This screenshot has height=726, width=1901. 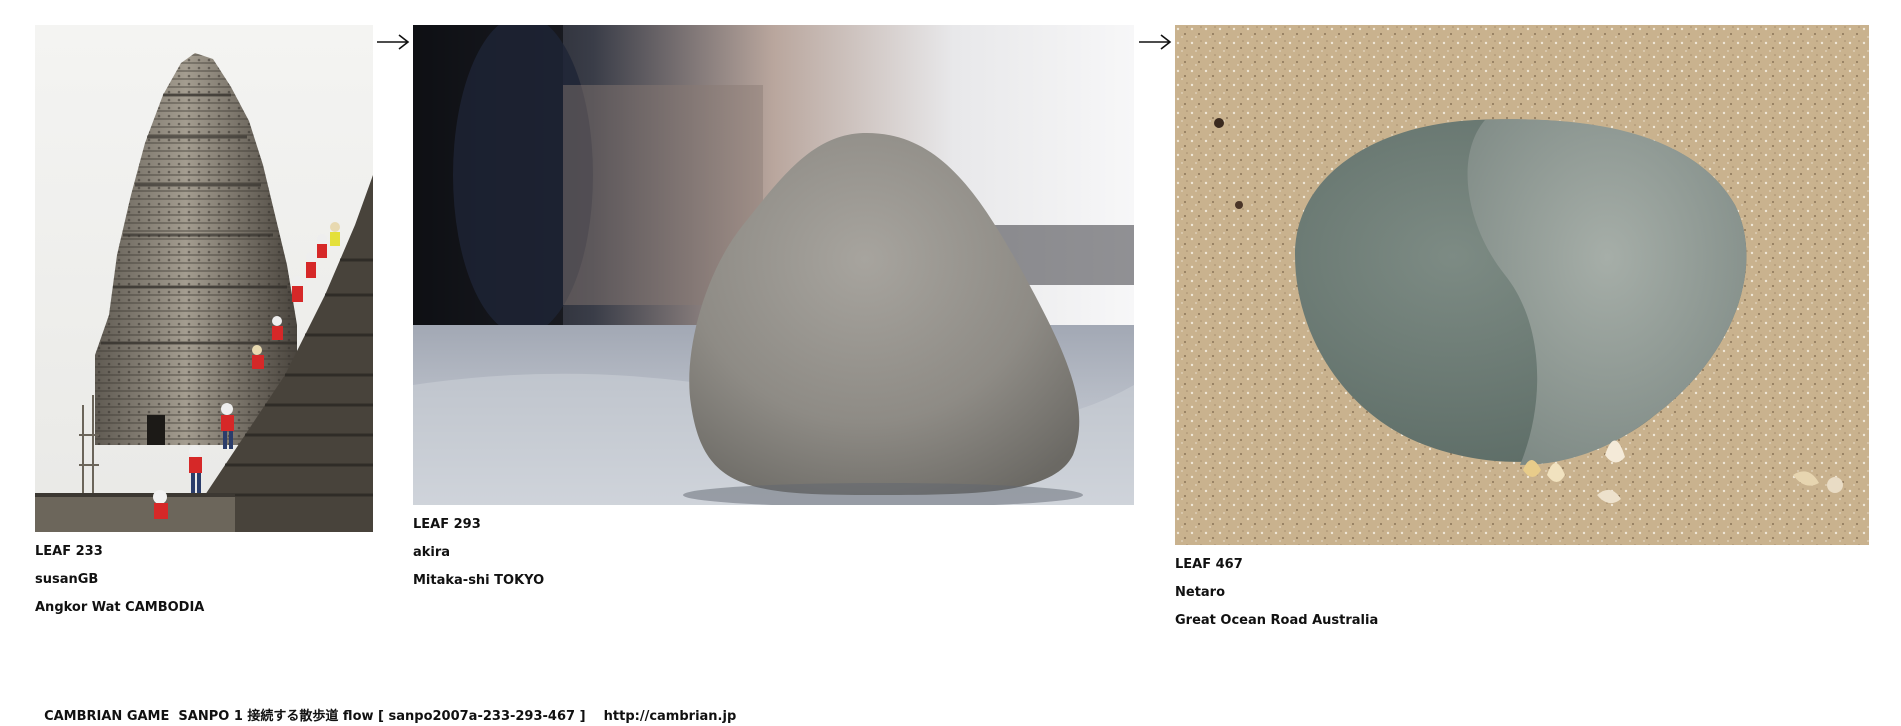 I want to click on leaf-place: Angkor Wat CAMBODIA, so click(x=120, y=607).